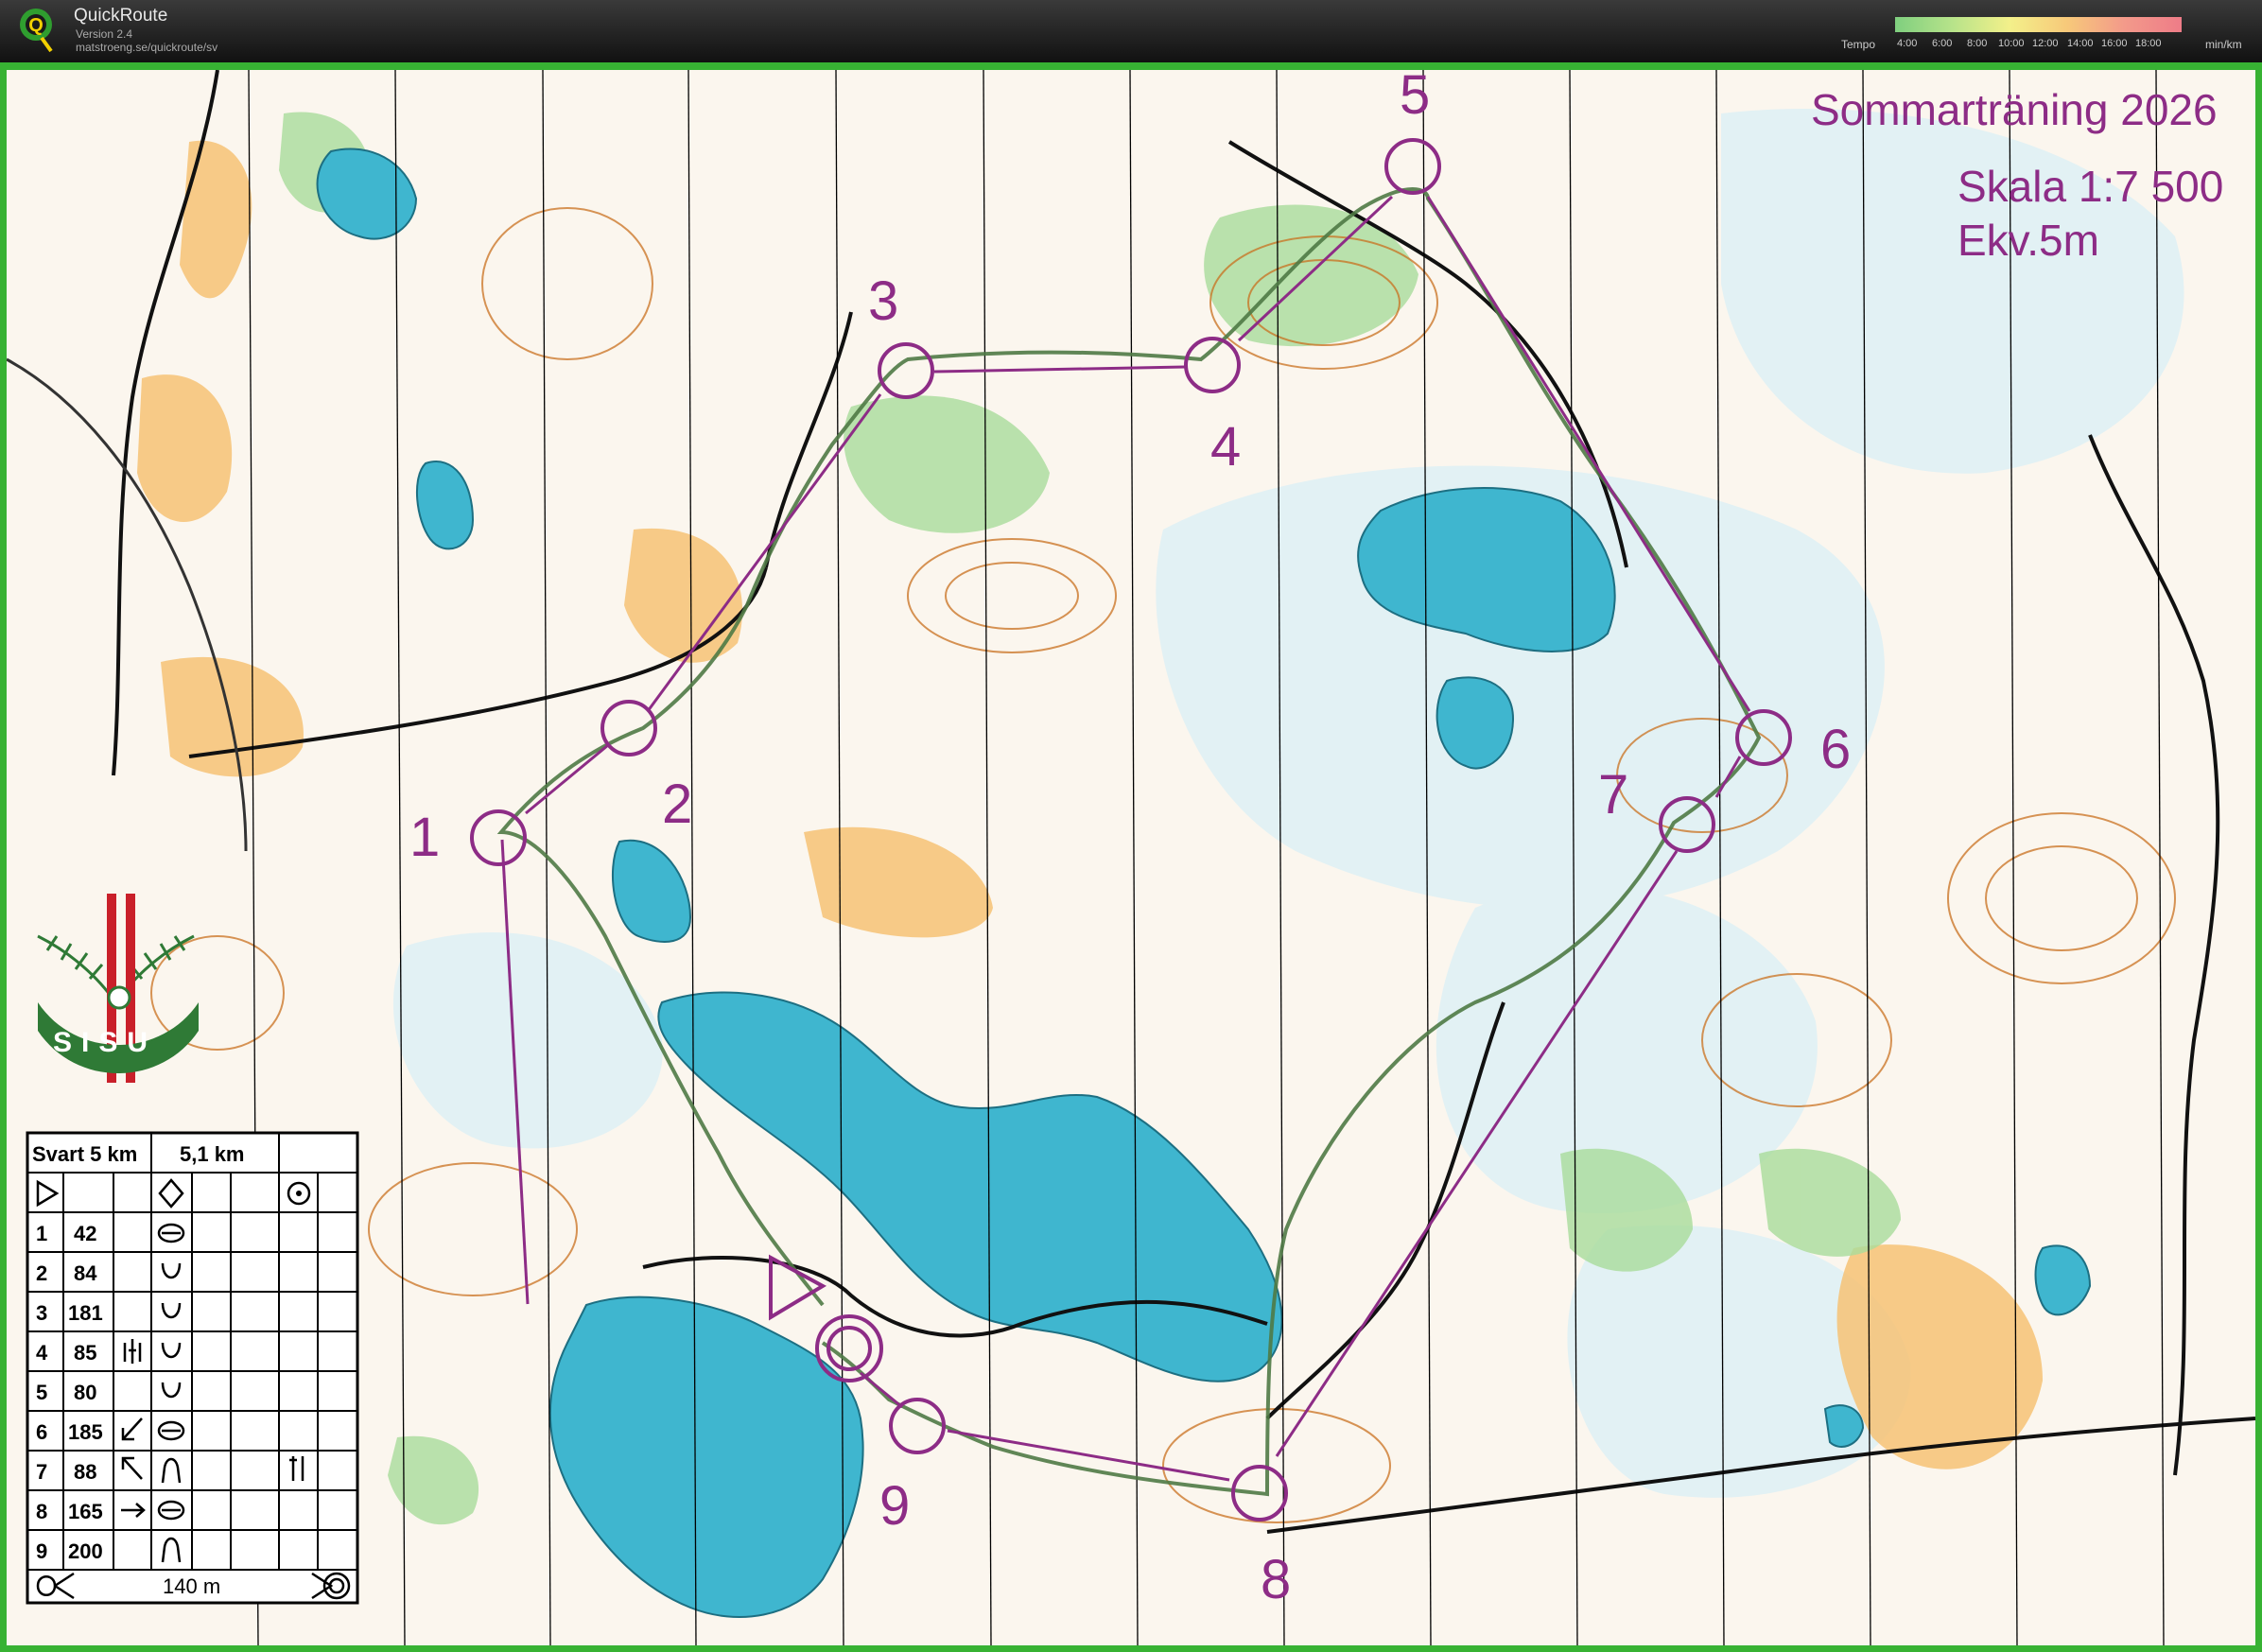  I want to click on tempo-tick: 6:00, so click(1942, 44).